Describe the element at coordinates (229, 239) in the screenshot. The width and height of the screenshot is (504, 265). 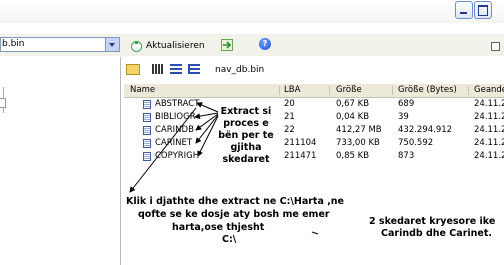
I see `annotation-klik-line: C:\` at that location.